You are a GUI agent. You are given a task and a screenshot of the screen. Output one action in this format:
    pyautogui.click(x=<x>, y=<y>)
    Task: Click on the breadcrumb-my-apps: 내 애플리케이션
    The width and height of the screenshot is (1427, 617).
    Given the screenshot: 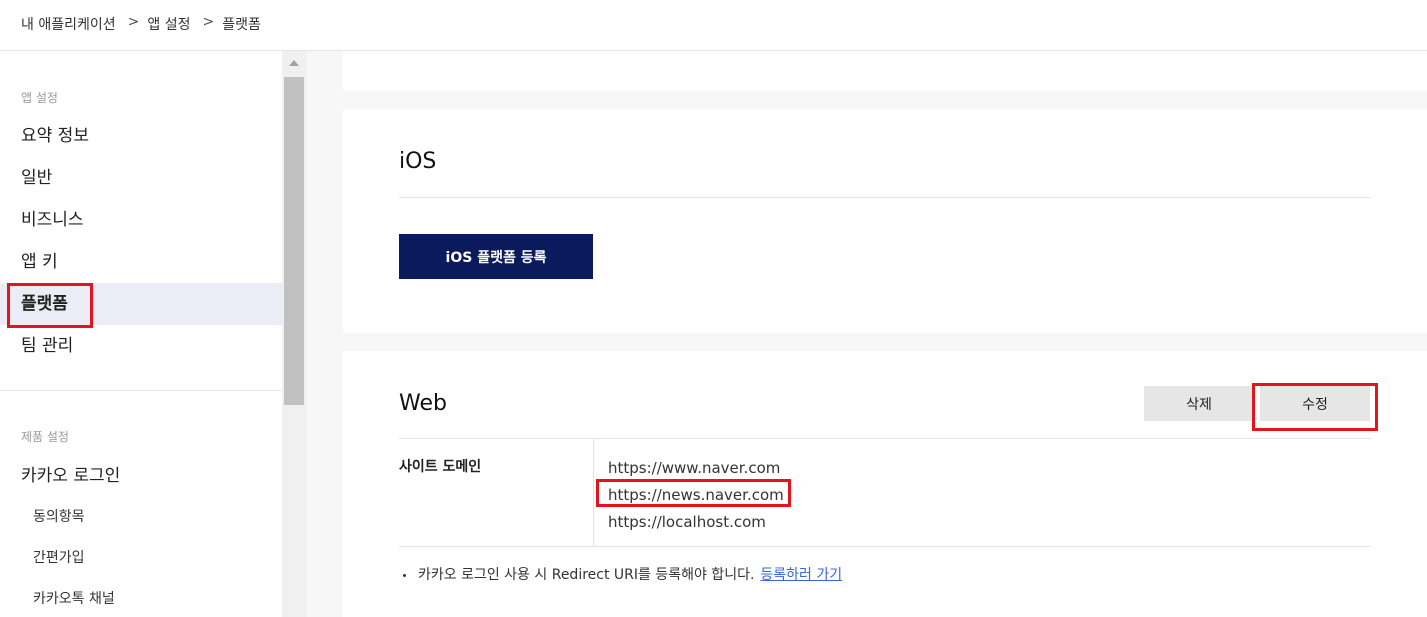 What is the action you would take?
    pyautogui.click(x=68, y=24)
    